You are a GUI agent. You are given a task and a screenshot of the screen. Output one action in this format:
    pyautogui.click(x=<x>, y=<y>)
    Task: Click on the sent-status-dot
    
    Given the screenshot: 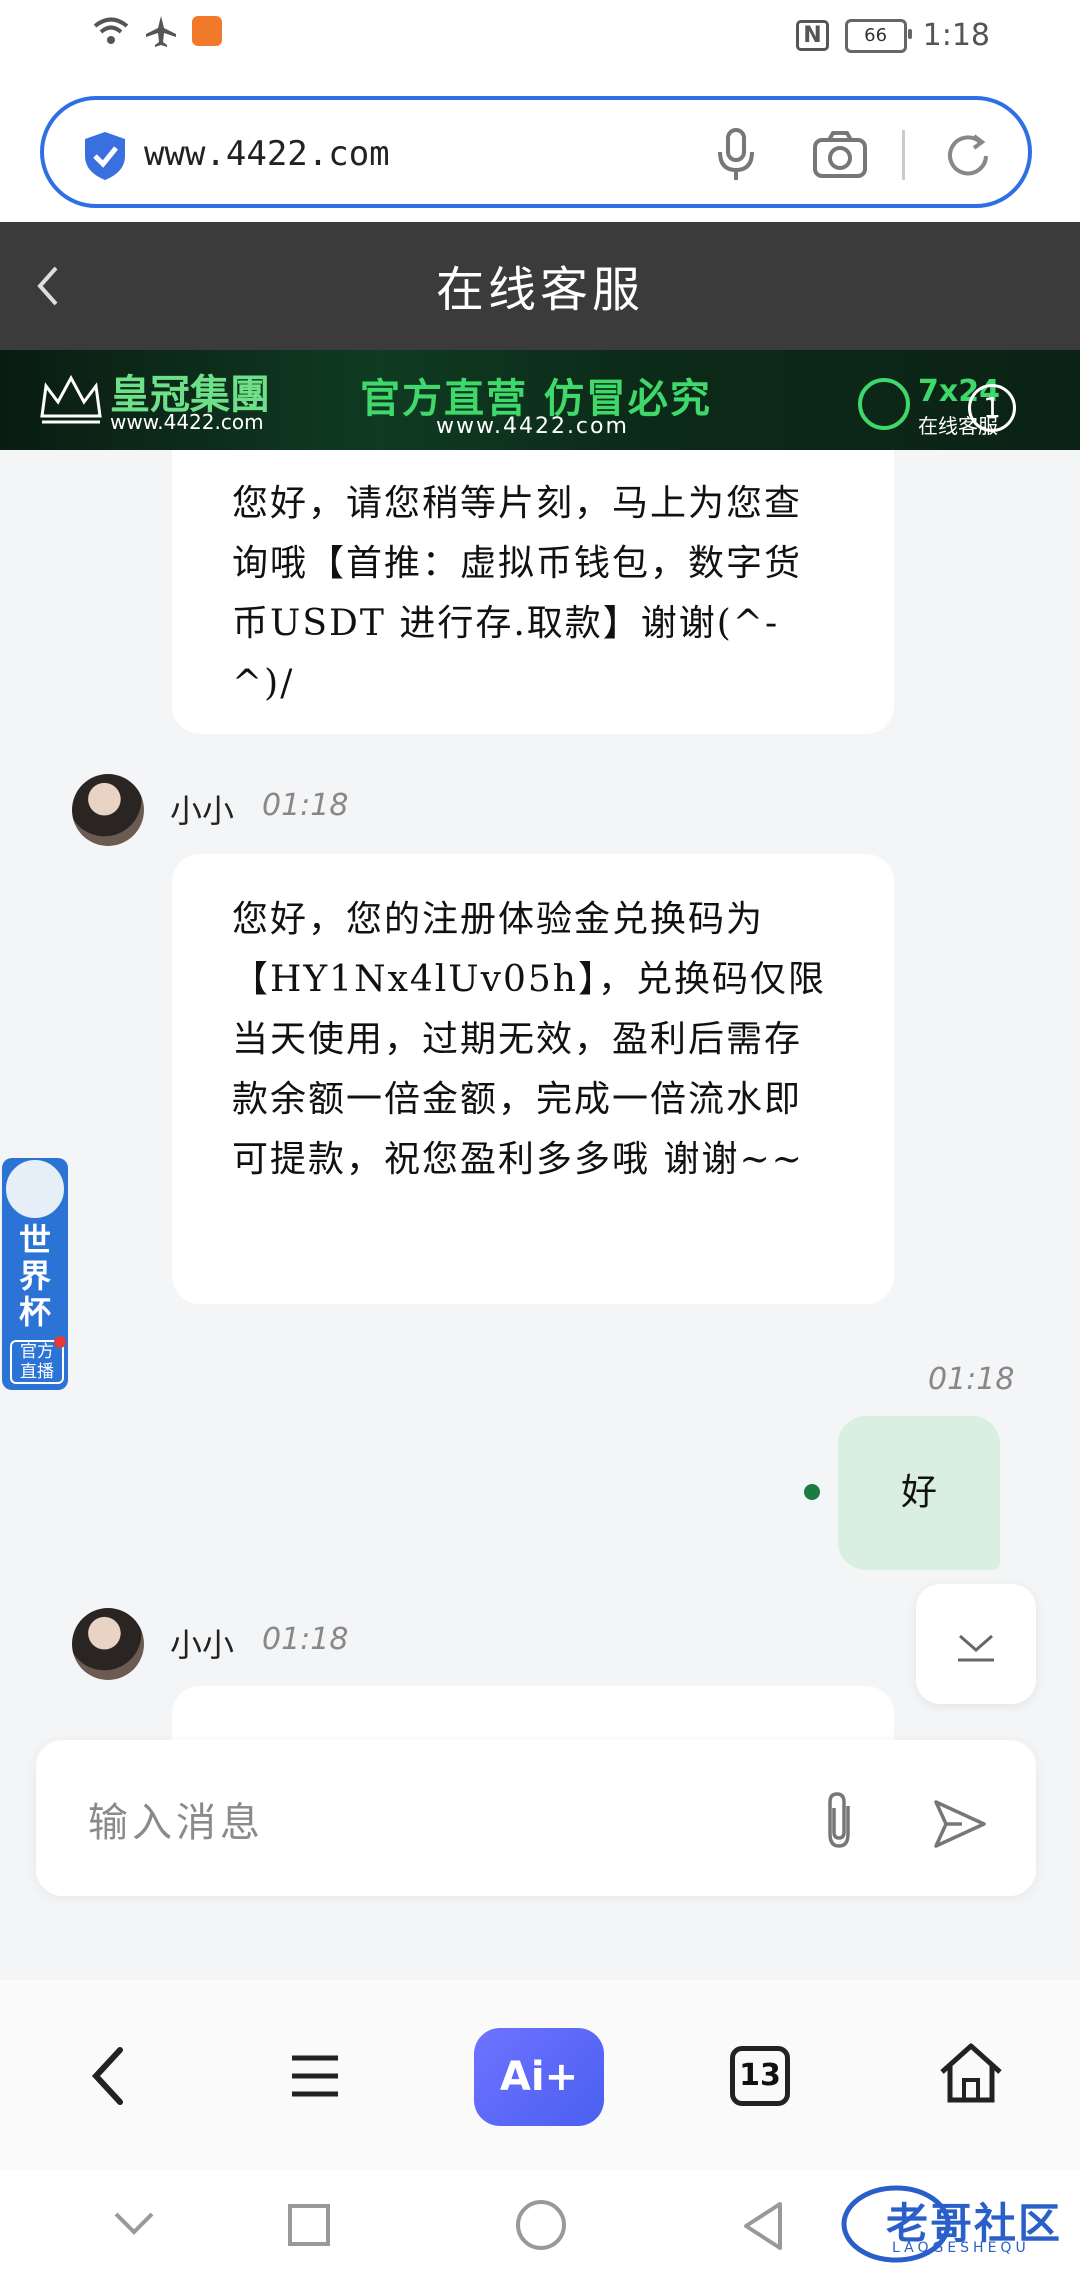 What is the action you would take?
    pyautogui.click(x=812, y=1492)
    